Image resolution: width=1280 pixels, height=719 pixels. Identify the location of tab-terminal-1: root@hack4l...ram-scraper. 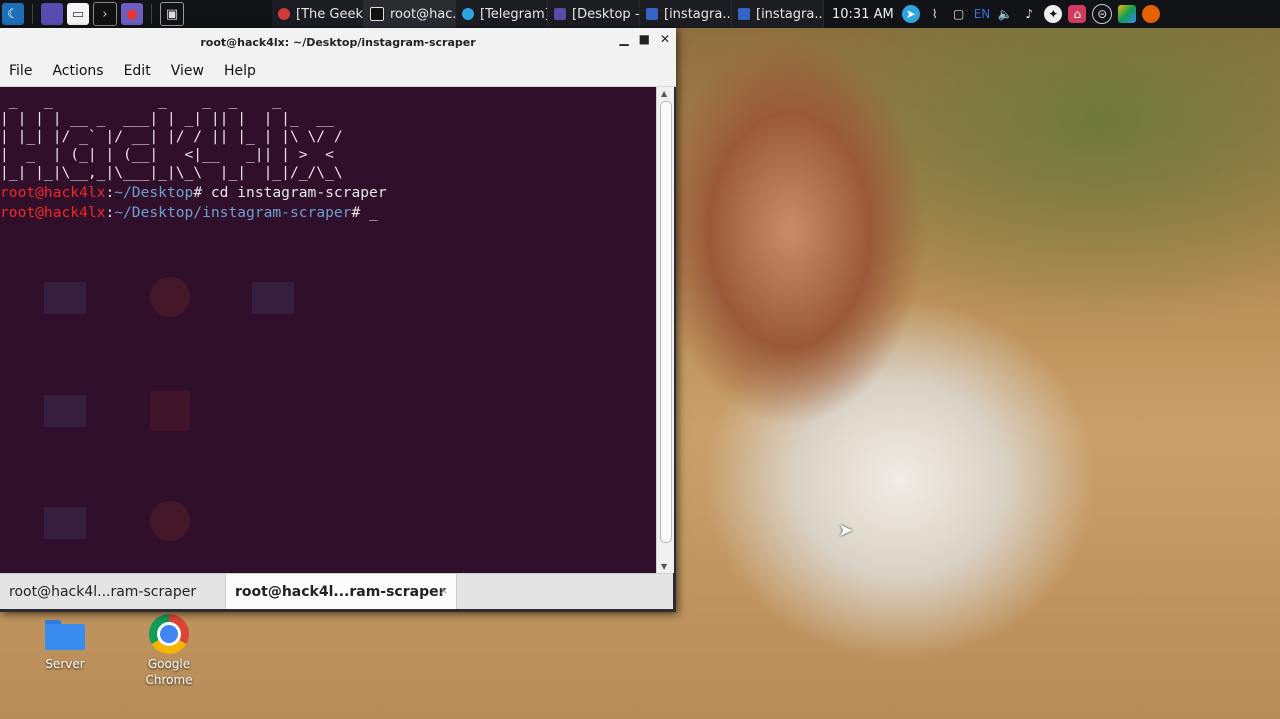
(112, 591).